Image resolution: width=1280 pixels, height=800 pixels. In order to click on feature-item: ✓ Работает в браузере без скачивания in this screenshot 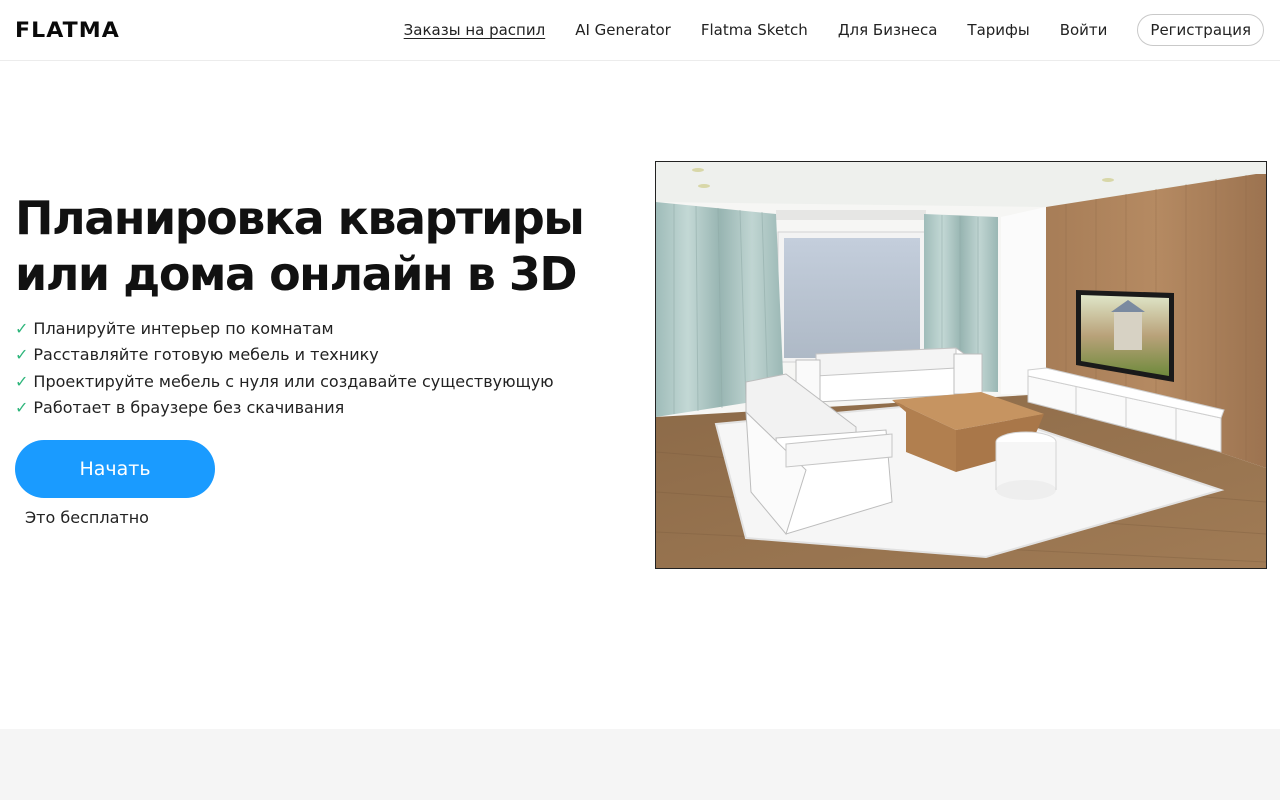, I will do `click(284, 408)`.